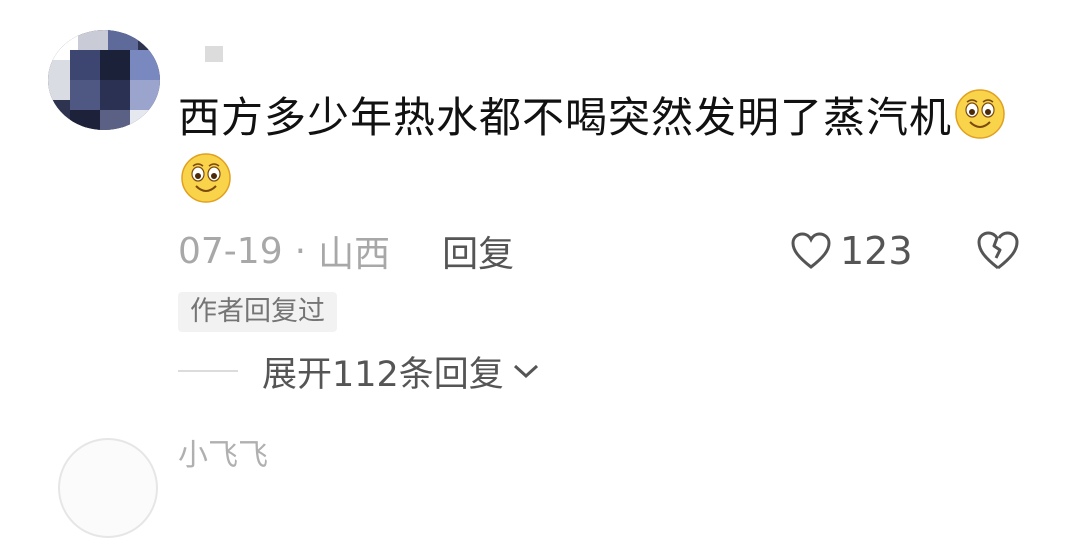 The width and height of the screenshot is (1080, 538). I want to click on username, so click(214, 54).